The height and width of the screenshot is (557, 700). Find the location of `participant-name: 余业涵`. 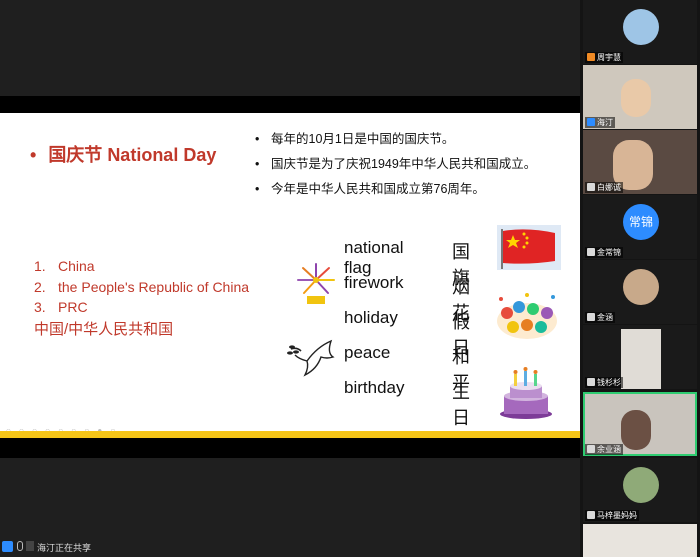

participant-name: 余业涵 is located at coordinates (604, 449).